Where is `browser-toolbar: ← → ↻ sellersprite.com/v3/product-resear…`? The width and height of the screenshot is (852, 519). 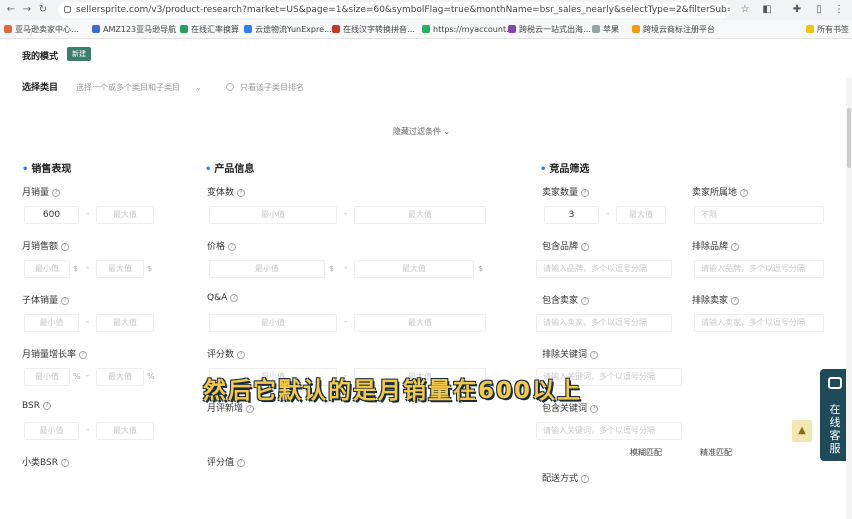
browser-toolbar: ← → ↻ sellersprite.com/v3/product-resear… is located at coordinates (426, 10).